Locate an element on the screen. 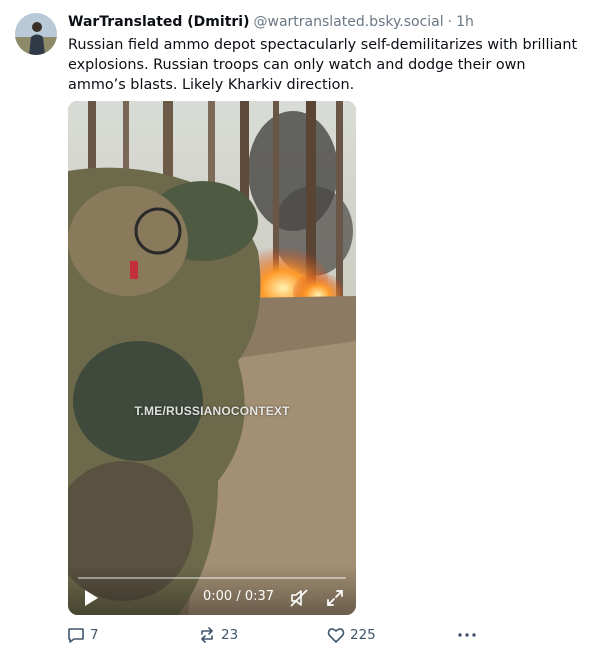  avatar is located at coordinates (36, 34).